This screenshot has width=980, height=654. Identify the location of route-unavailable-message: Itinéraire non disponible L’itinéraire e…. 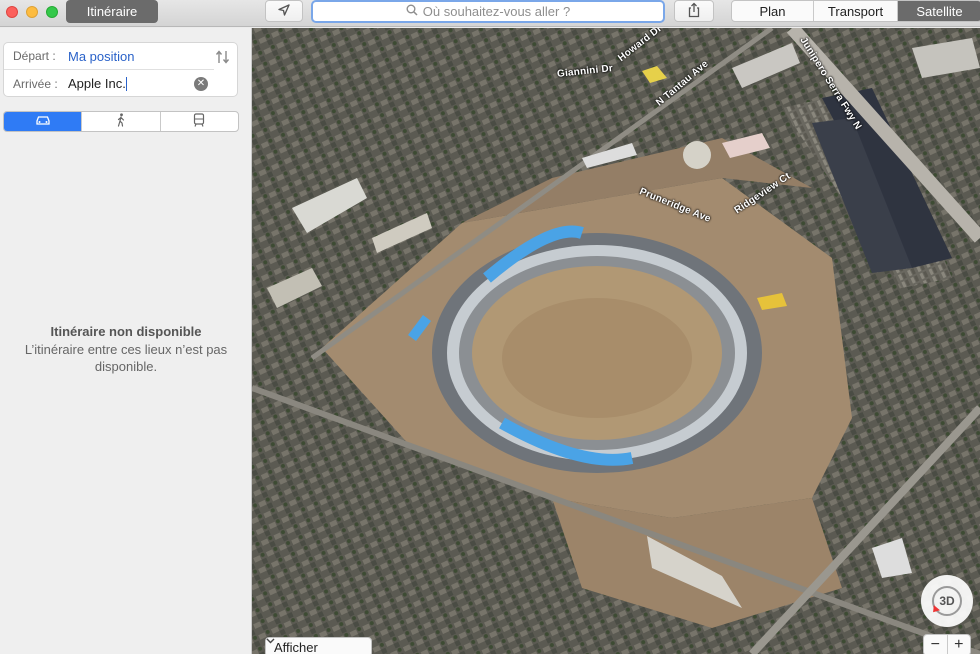
(126, 349).